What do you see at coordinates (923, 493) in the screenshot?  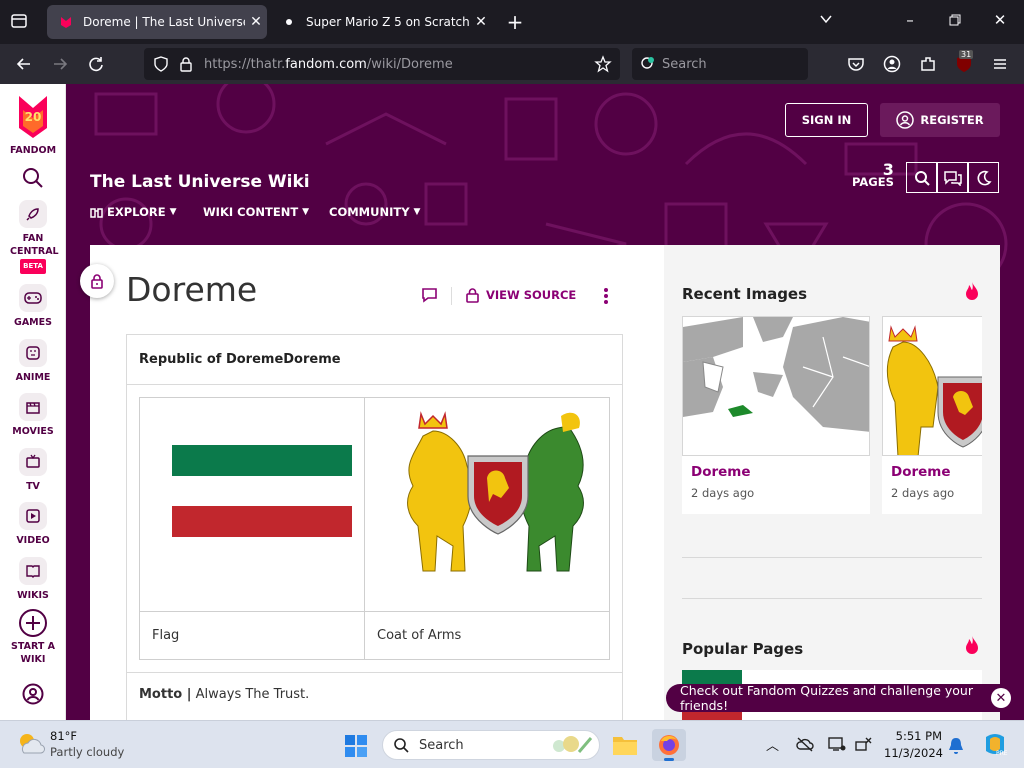 I see `recent-image-time: 2 days ago` at bounding box center [923, 493].